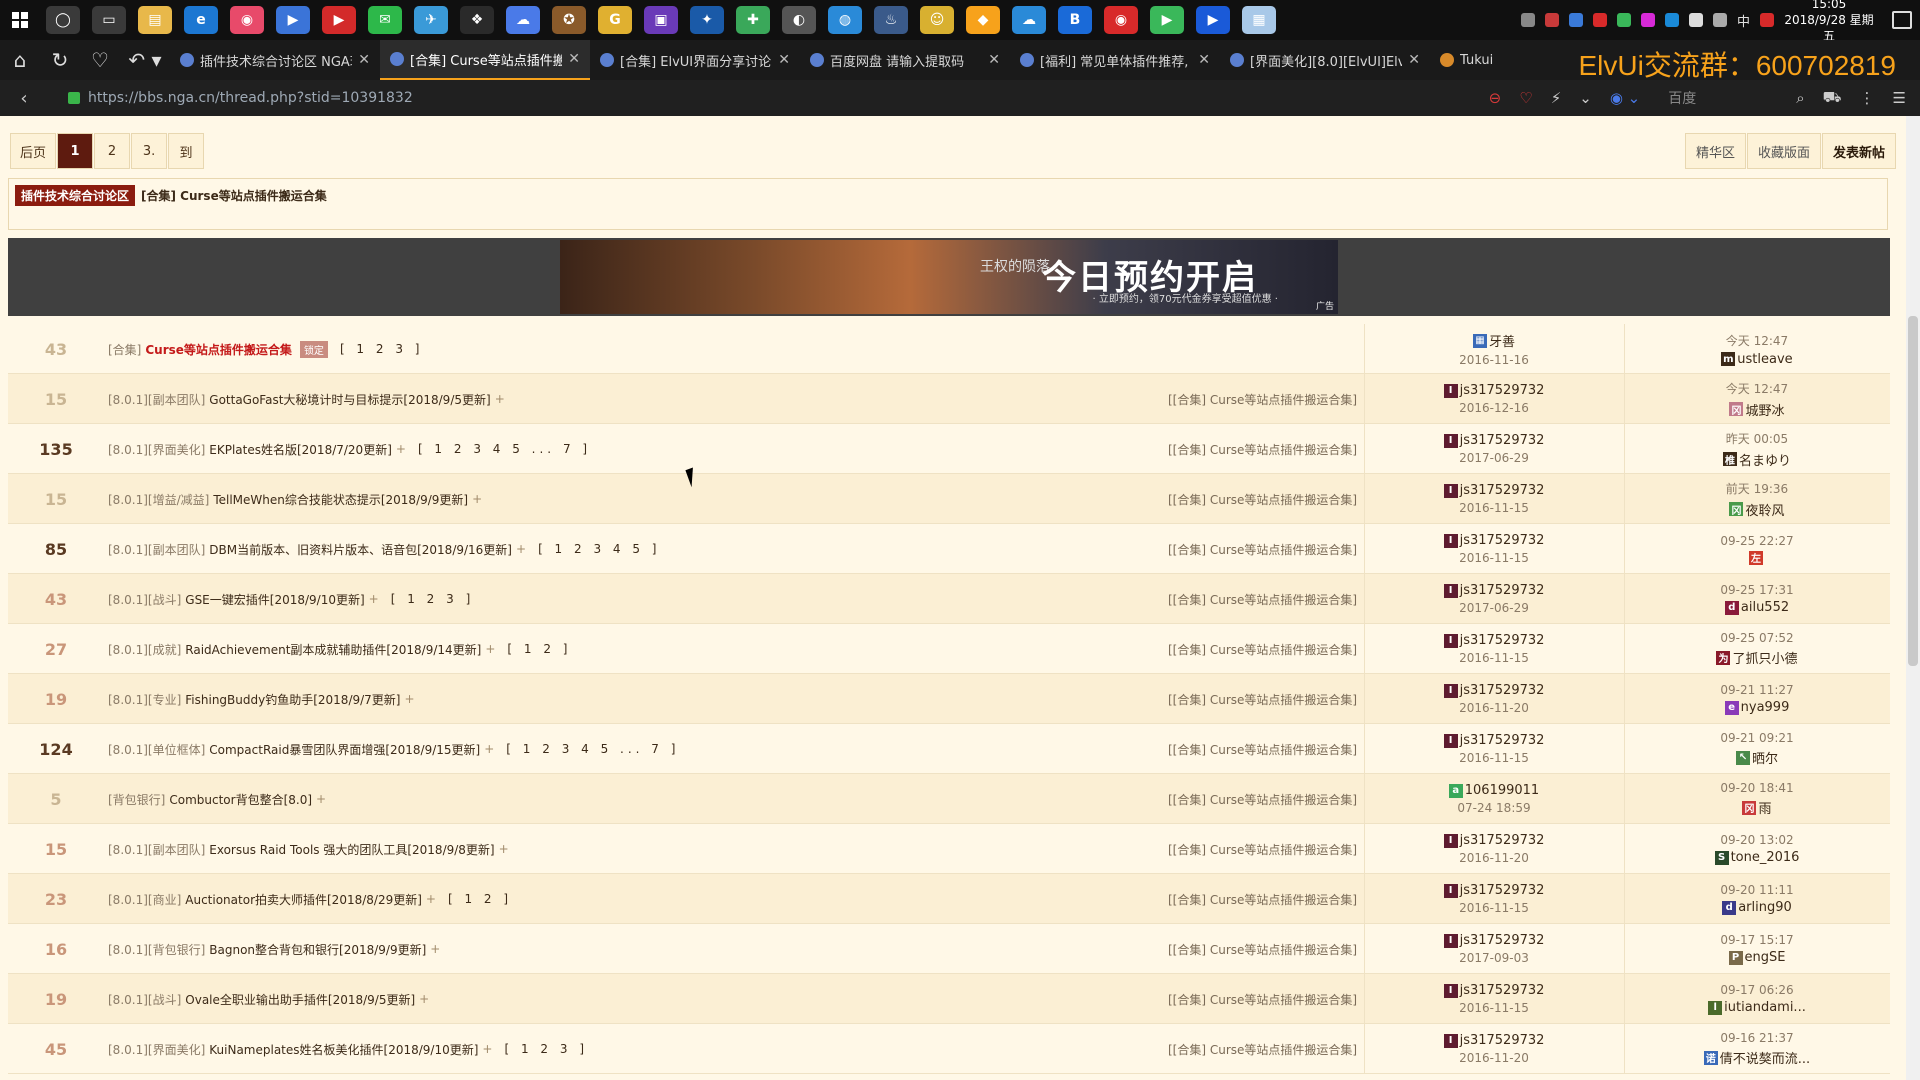 The image size is (1920, 1080). Describe the element at coordinates (1575, 20) in the screenshot. I see `shield-icon` at that location.